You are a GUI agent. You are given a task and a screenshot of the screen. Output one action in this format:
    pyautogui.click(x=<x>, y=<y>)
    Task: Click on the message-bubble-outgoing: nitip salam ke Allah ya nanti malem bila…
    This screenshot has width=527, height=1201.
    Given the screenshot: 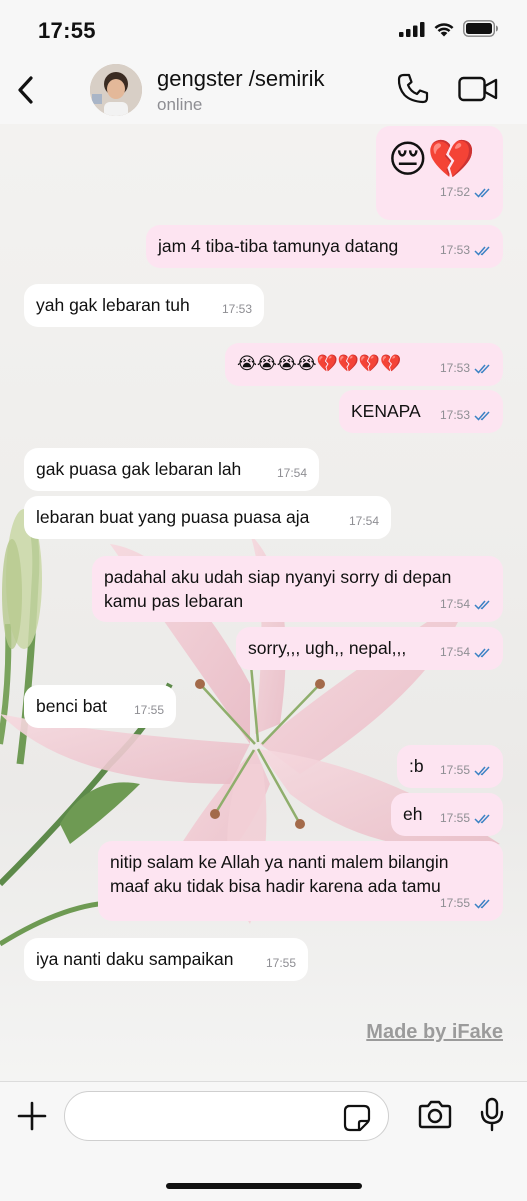 What is the action you would take?
    pyautogui.click(x=300, y=881)
    